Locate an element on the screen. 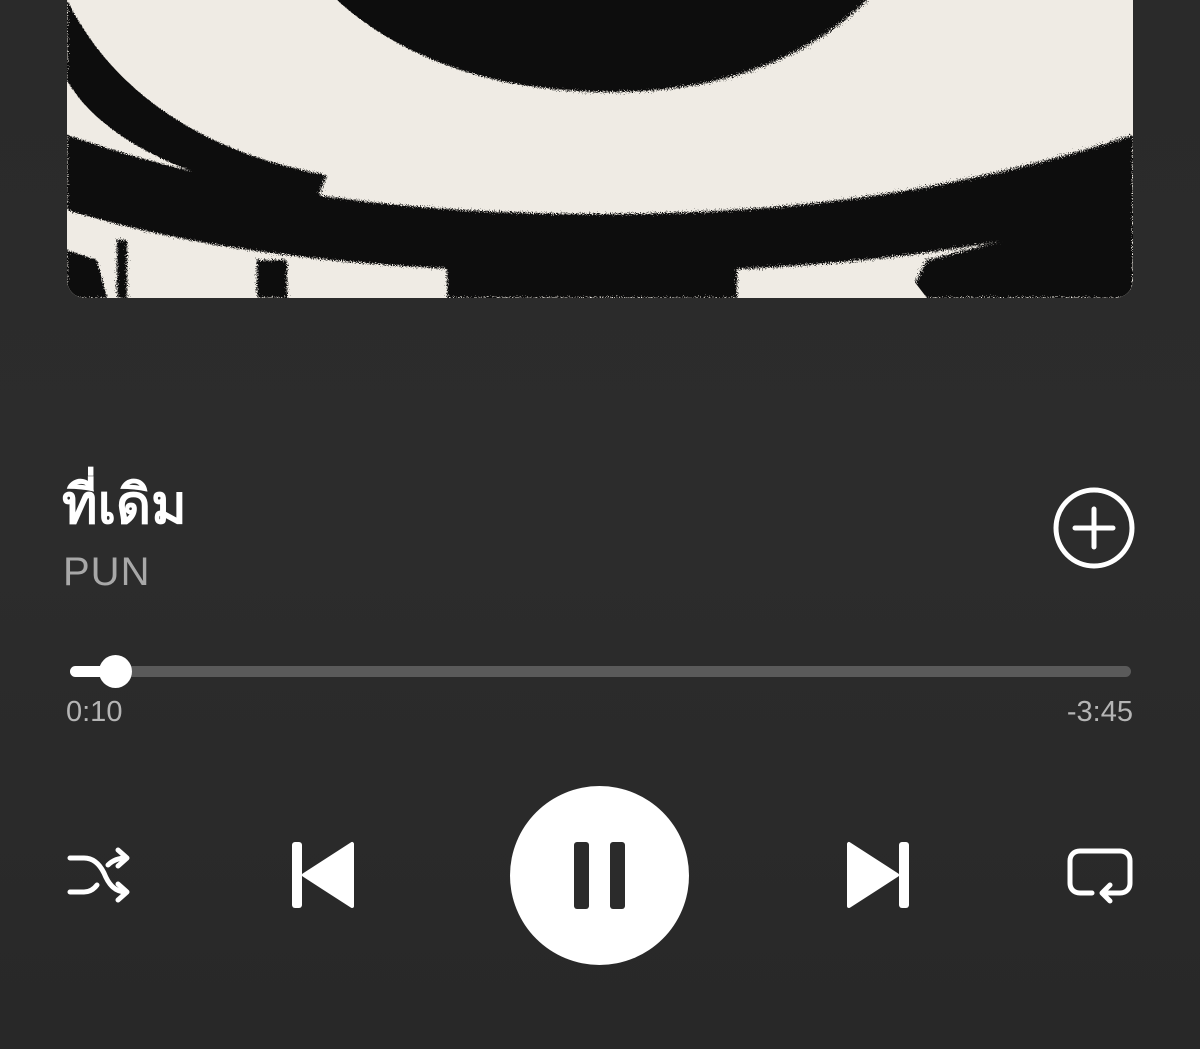 This screenshot has height=1049, width=1200. skip-forward-icon is located at coordinates (878, 875).